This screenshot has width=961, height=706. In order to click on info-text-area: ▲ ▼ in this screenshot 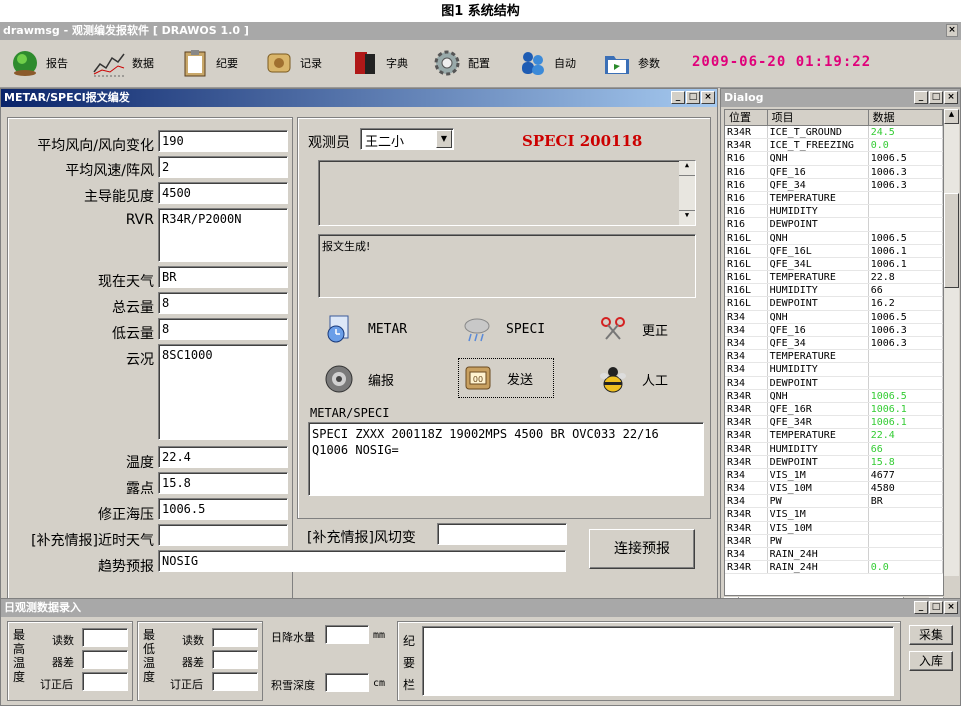, I will do `click(507, 193)`.